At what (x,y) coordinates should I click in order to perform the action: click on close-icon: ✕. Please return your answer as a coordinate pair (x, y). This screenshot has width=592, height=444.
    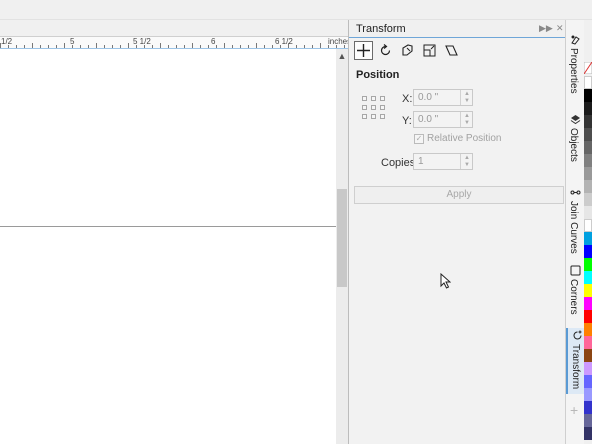
    Looking at the image, I should click on (560, 28).